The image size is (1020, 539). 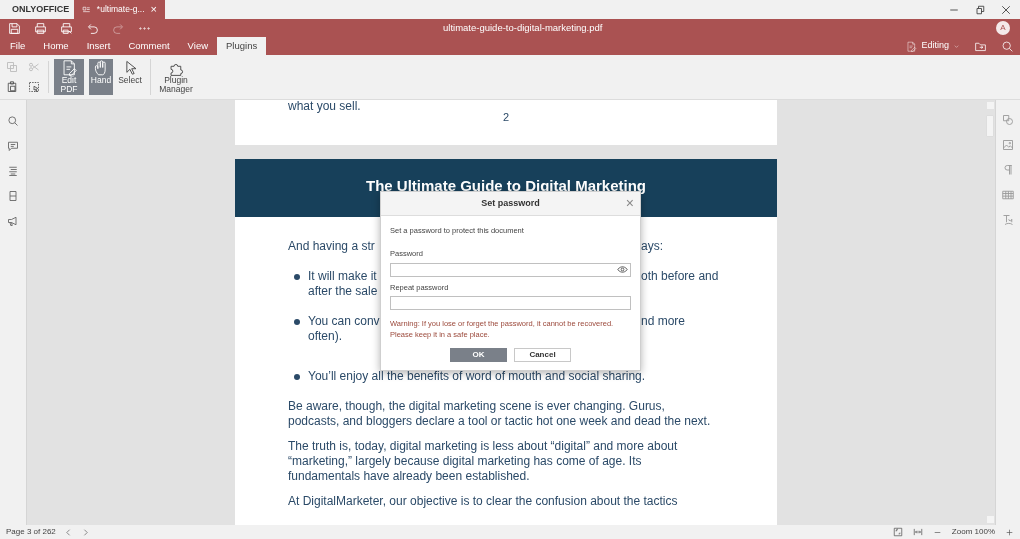 What do you see at coordinates (1008, 170) in the screenshot?
I see `paragraph-icon` at bounding box center [1008, 170].